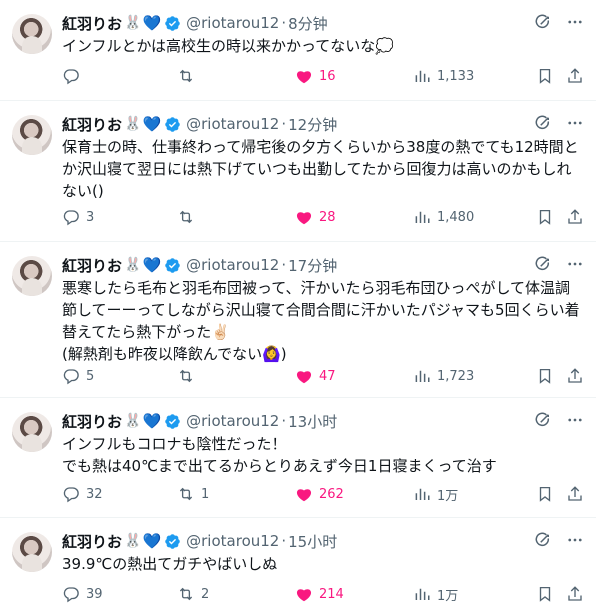  Describe the element at coordinates (327, 376) in the screenshot. I see `like-count: 47` at that location.